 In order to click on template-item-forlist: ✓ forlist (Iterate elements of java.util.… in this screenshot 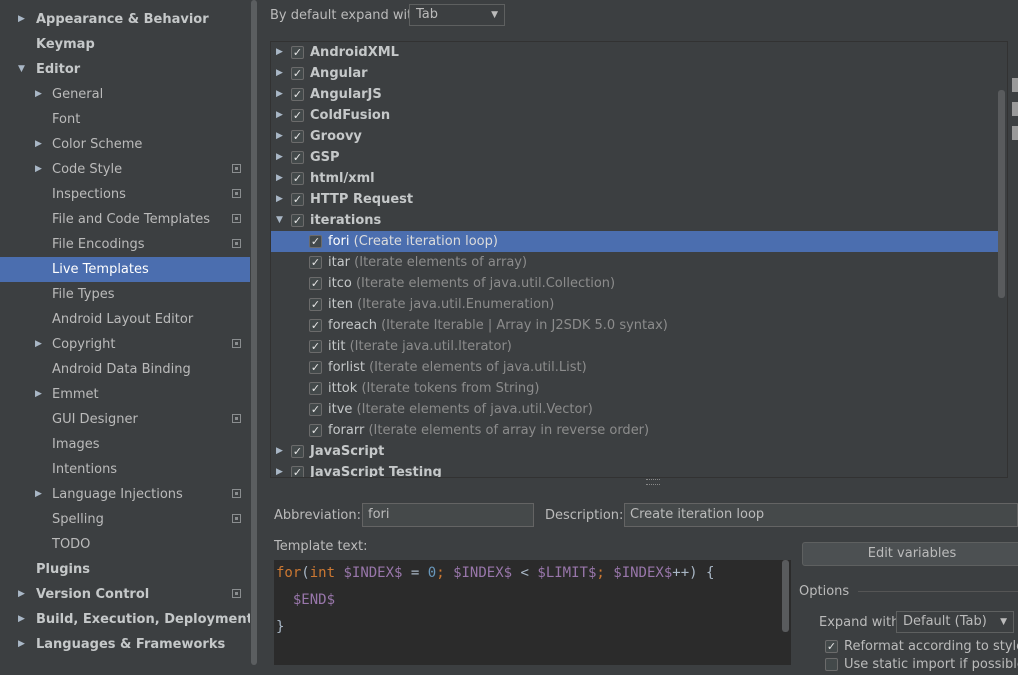, I will do `click(635, 367)`.